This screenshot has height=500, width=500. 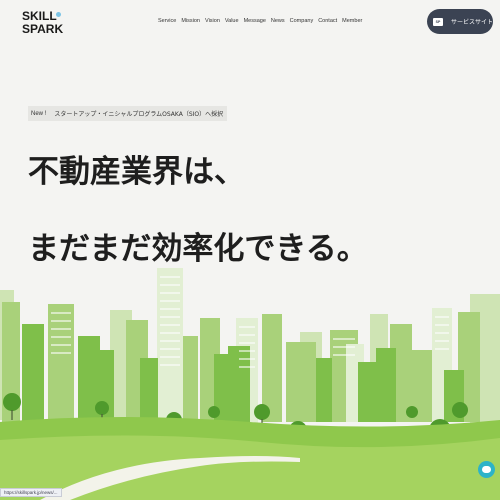 I want to click on nav-item-member: Member, so click(x=352, y=21).